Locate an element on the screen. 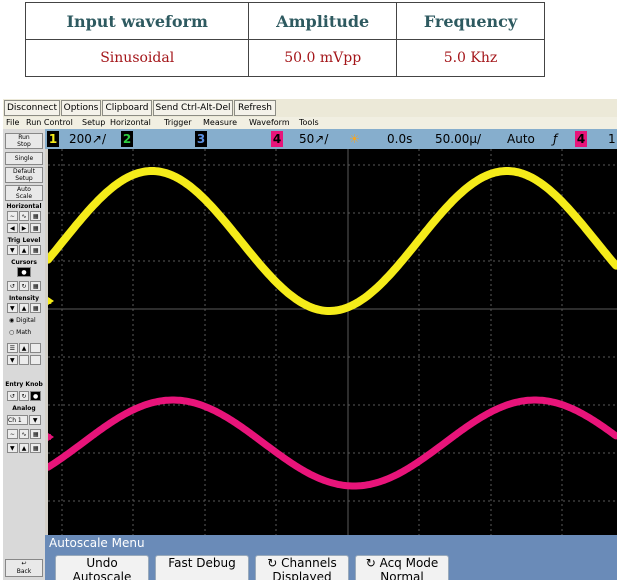 Image resolution: width=619 pixels, height=580 pixels. trig-level-controls: ▼ ▲ ▦ is located at coordinates (24, 250).